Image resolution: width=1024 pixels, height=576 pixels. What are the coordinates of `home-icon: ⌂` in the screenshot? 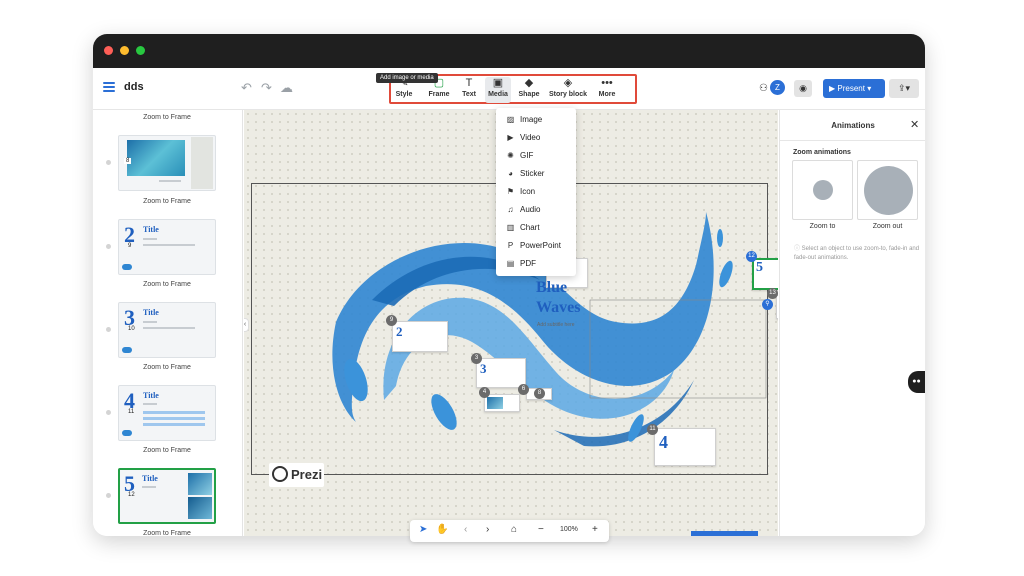 It's located at (514, 529).